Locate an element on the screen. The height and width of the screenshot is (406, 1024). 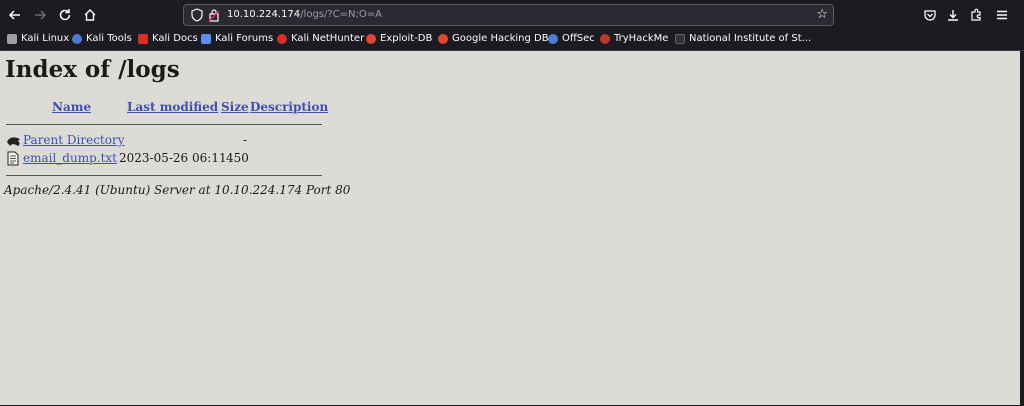
text-file-icon is located at coordinates (13, 158).